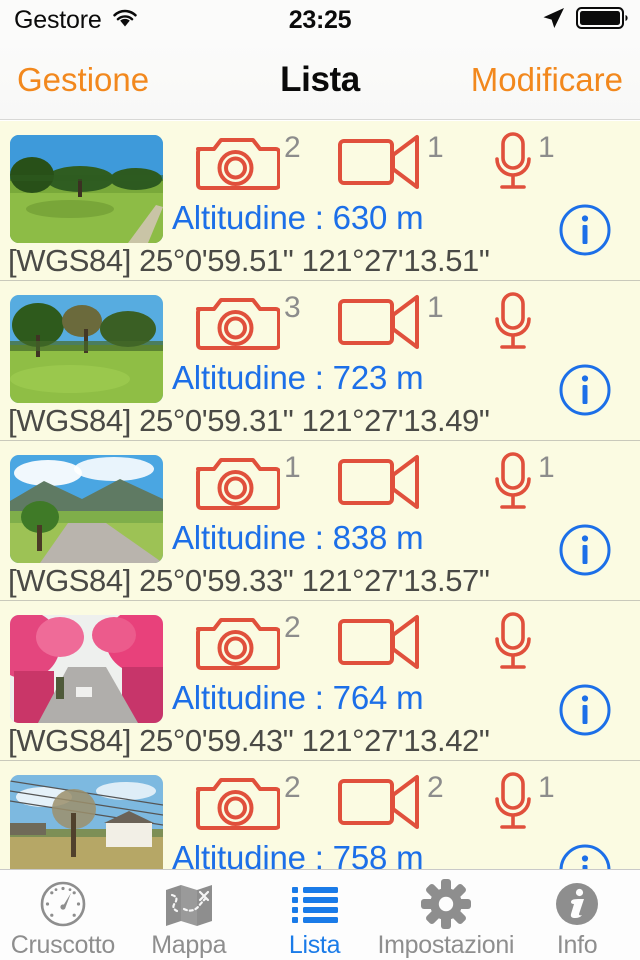 This screenshot has height=960, width=640. I want to click on list-item: 2 2 1 Altitudine : 758 m, so click(320, 815).